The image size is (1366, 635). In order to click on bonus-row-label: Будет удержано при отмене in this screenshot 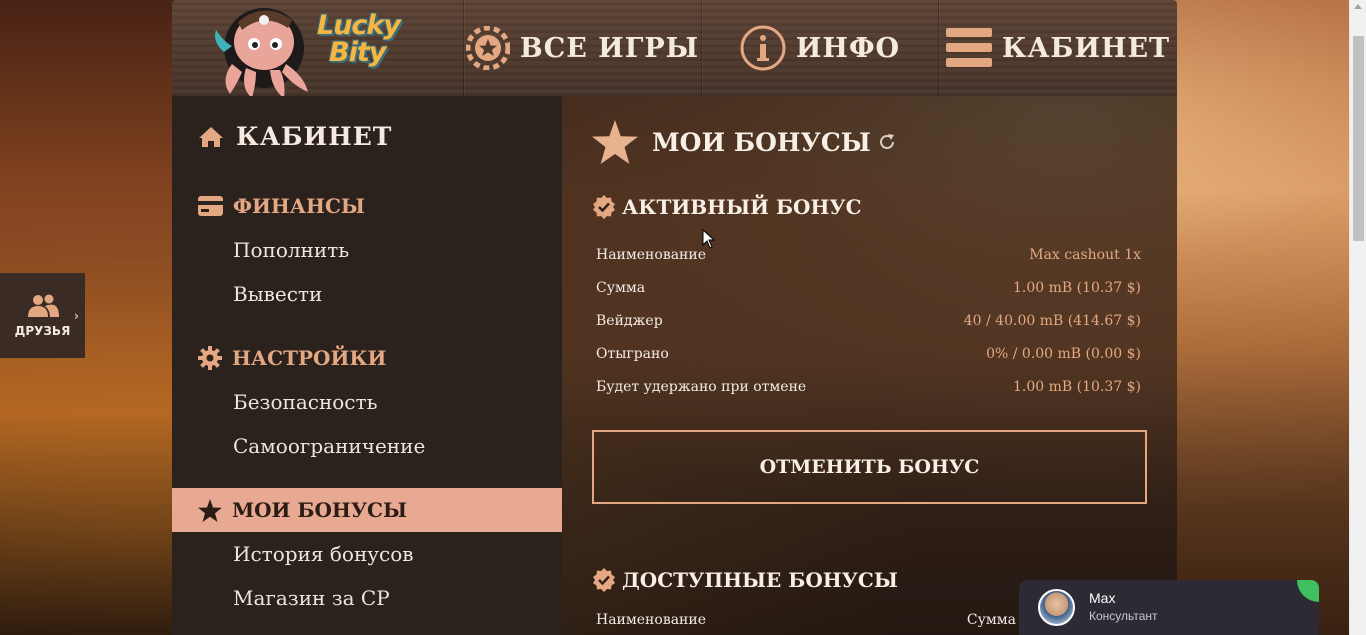, I will do `click(701, 387)`.